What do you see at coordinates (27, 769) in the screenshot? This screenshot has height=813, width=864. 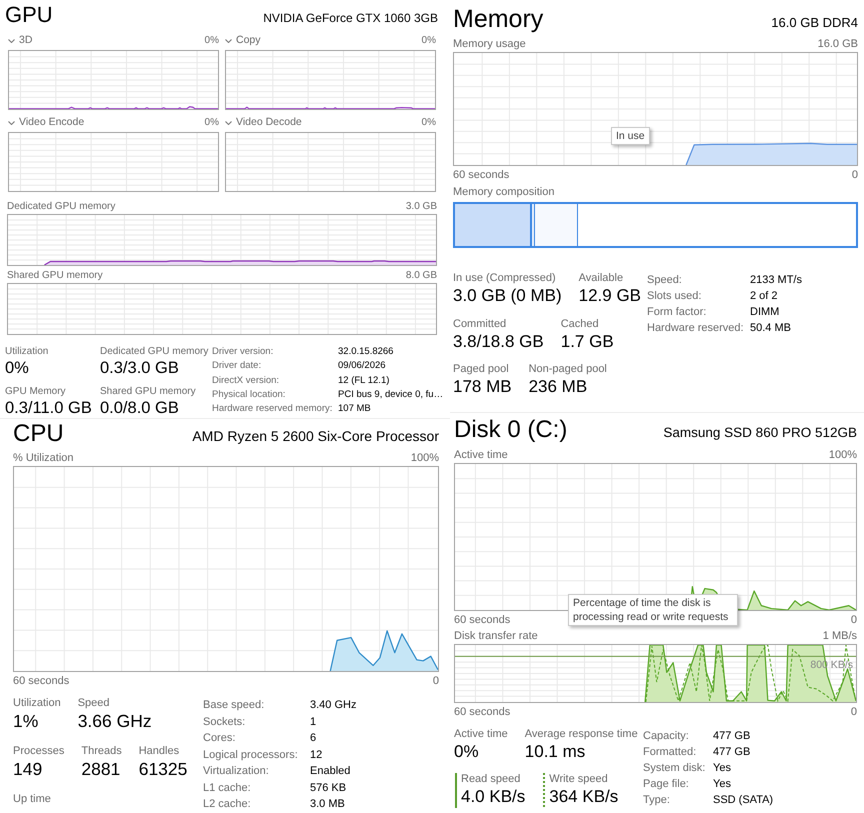 I see `stat-value: 149` at bounding box center [27, 769].